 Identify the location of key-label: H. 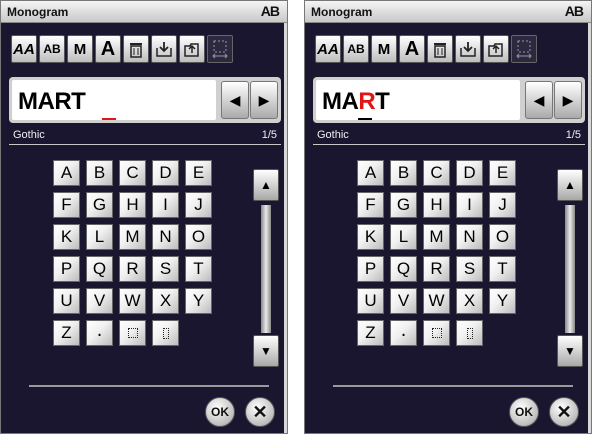
(132, 204).